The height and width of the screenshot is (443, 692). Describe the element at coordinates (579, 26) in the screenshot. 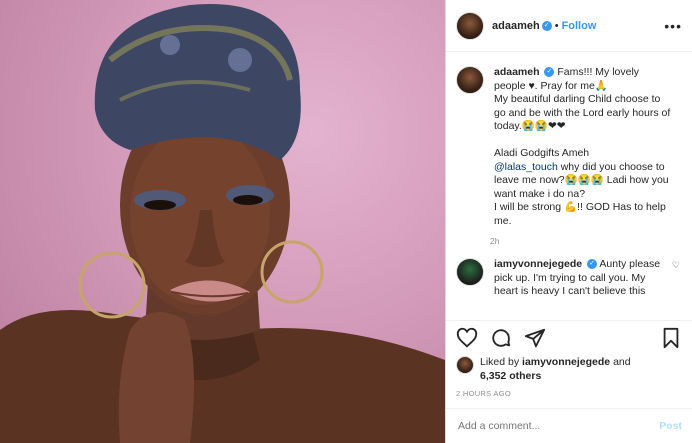

I see `follow-button: Follow` at that location.